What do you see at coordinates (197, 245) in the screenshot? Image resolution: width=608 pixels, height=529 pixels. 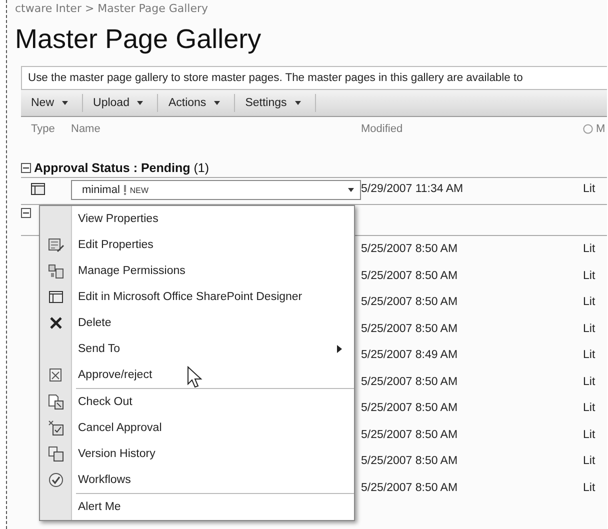 I see `menu-item: Edit Properties` at bounding box center [197, 245].